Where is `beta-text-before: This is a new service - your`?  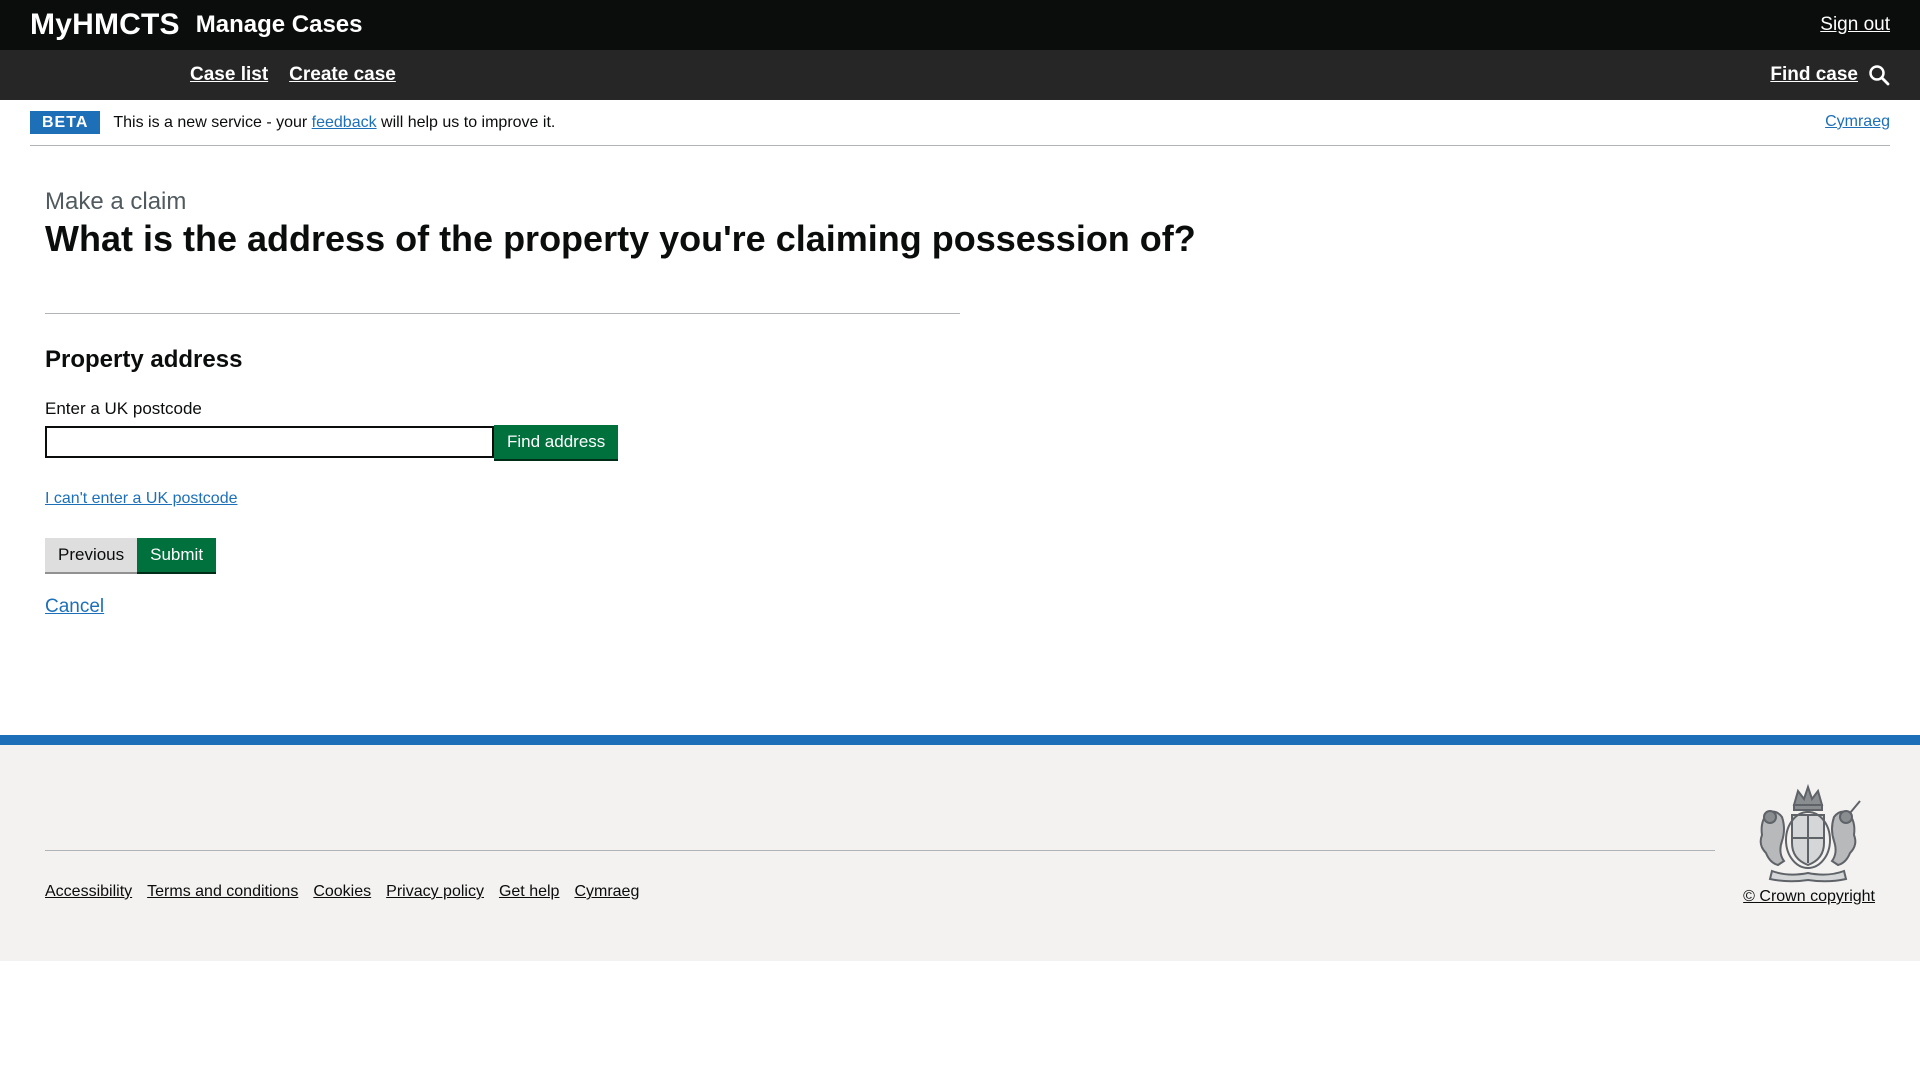 beta-text-before: This is a new service - your is located at coordinates (212, 122).